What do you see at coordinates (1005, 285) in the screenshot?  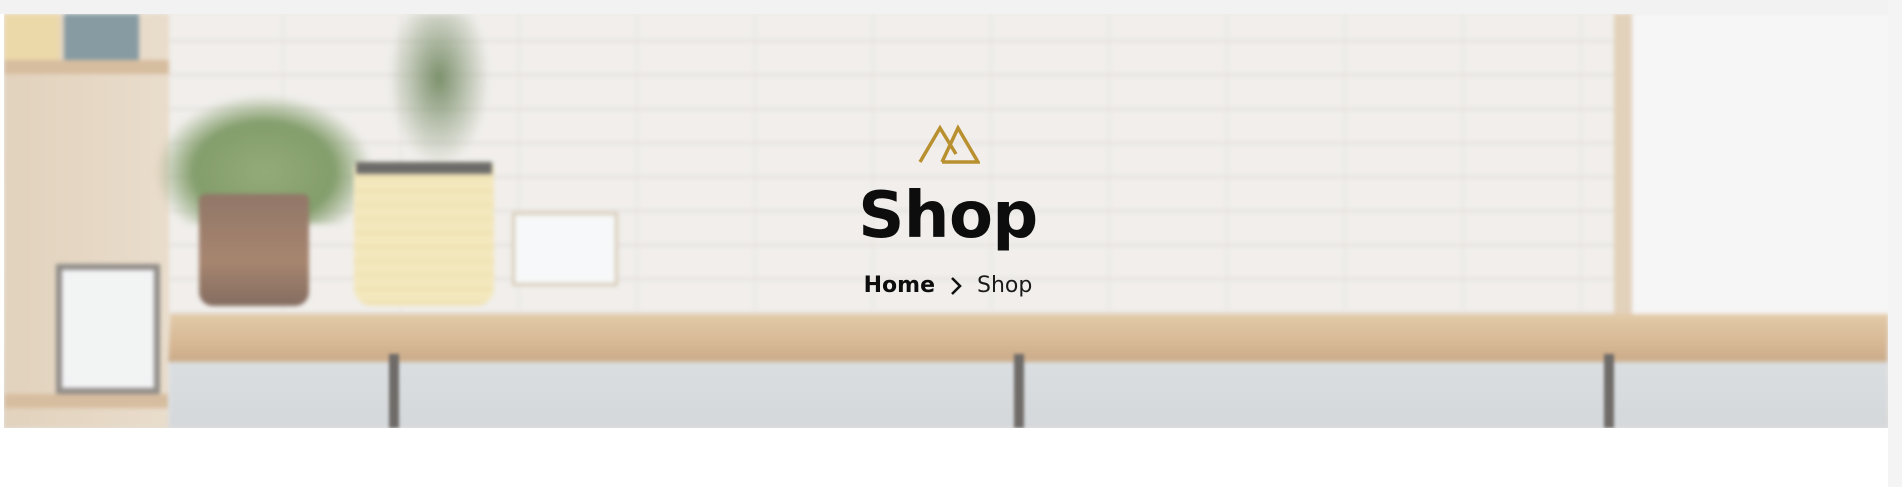 I see `breadcrumb-current: Shop` at bounding box center [1005, 285].